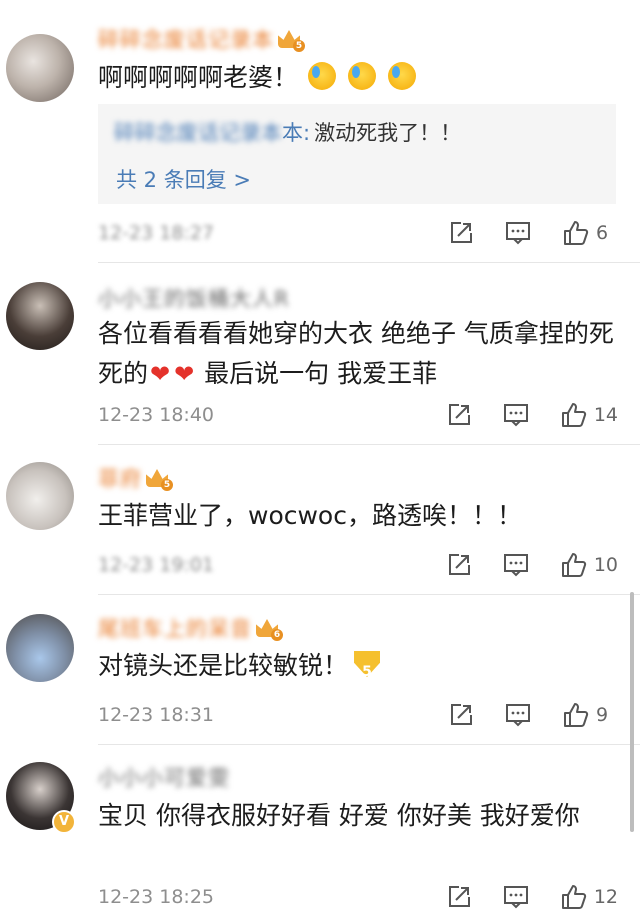 The image size is (640, 922). I want to click on comment-text: 宝贝 你得衣服好好看 好爱 你好美 我好爱你, so click(339, 815).